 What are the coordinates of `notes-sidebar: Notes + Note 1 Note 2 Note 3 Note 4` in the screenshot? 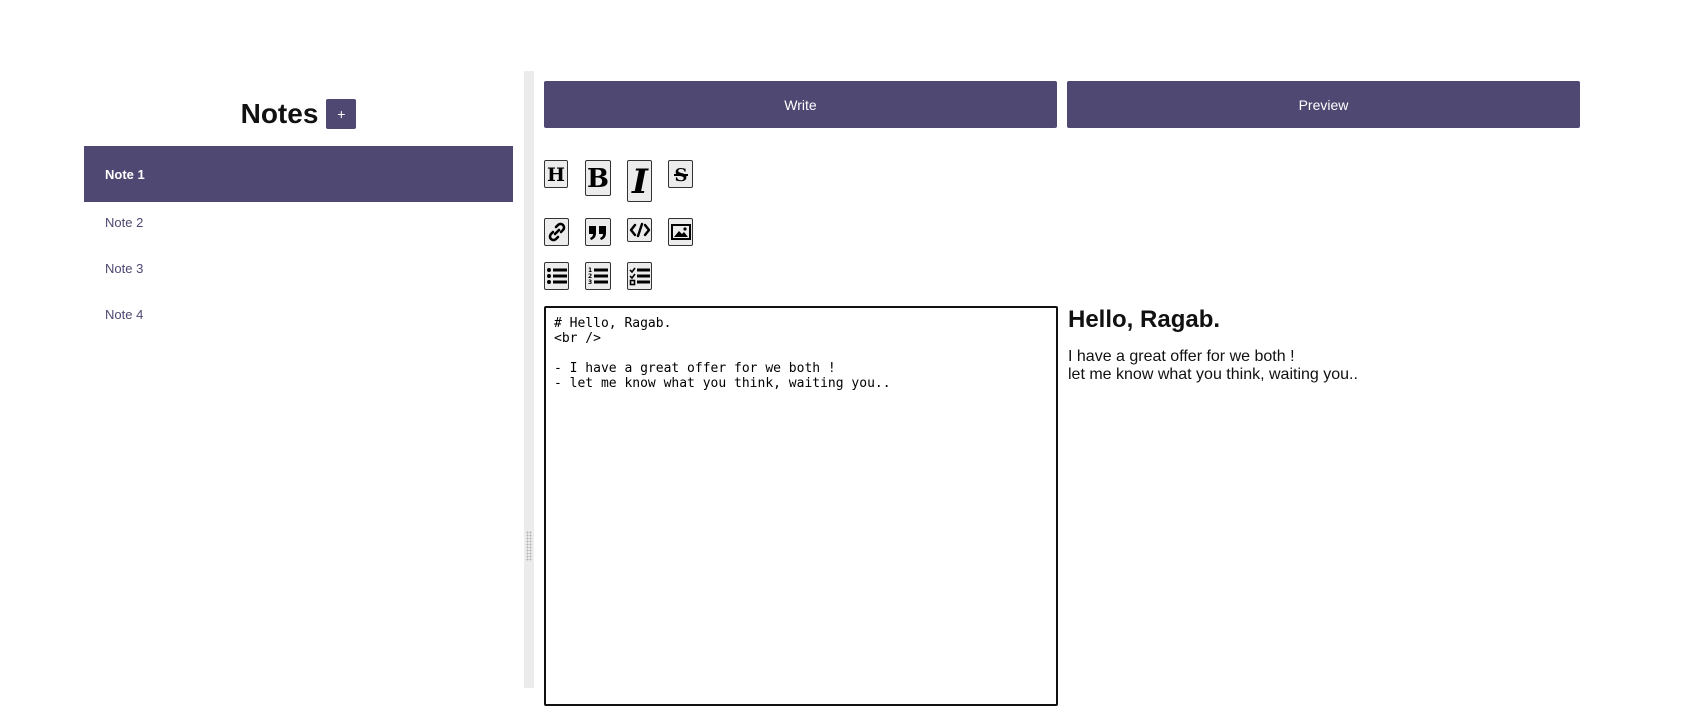 It's located at (298, 211).